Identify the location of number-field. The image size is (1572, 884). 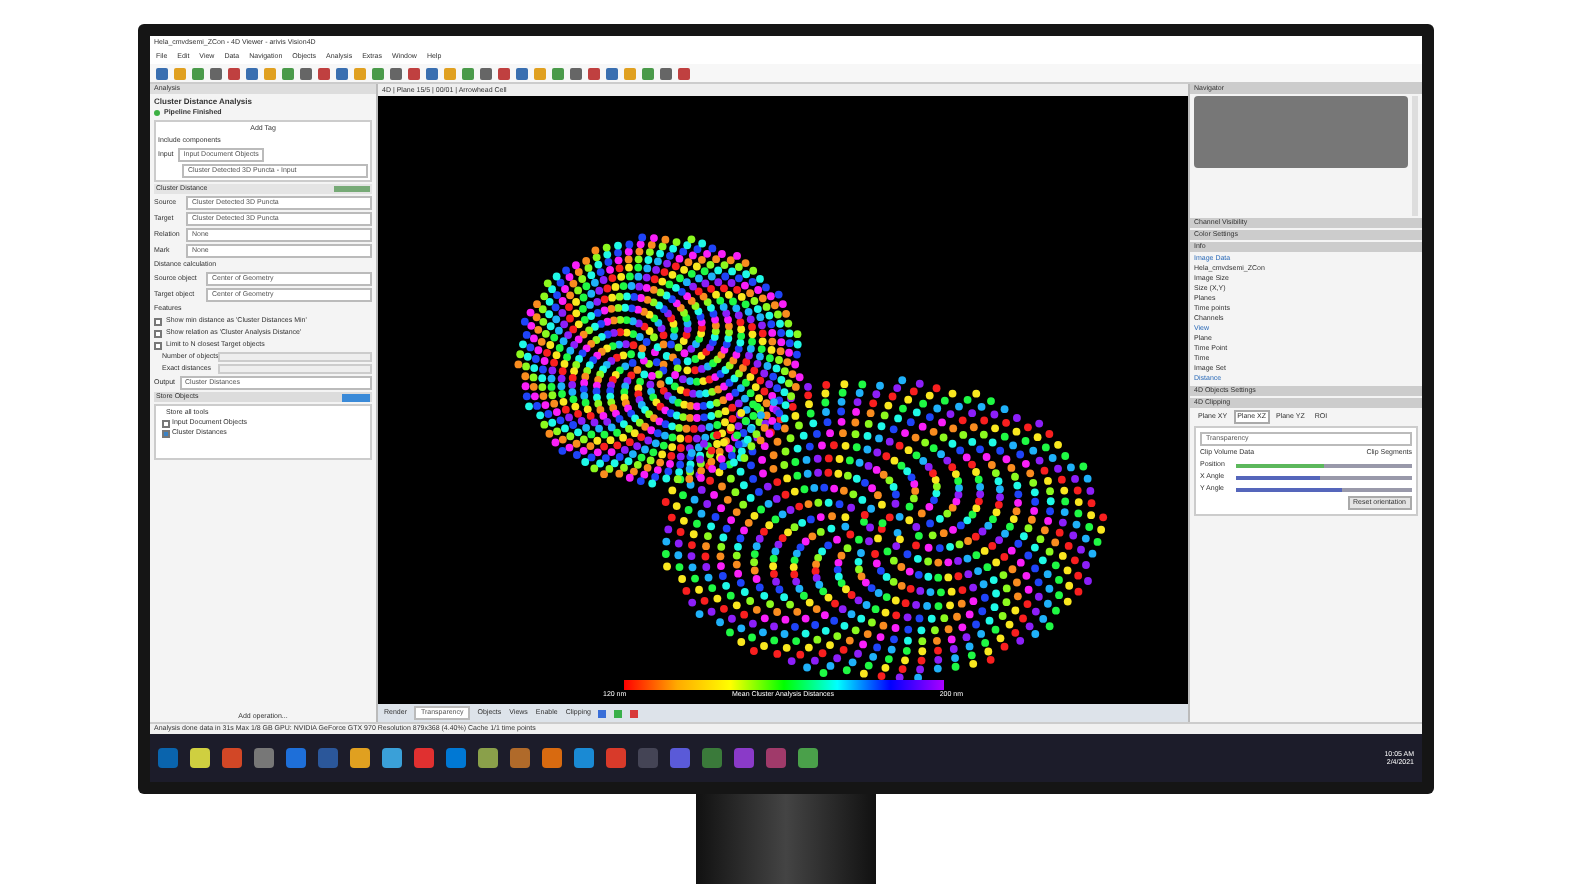
(295, 357).